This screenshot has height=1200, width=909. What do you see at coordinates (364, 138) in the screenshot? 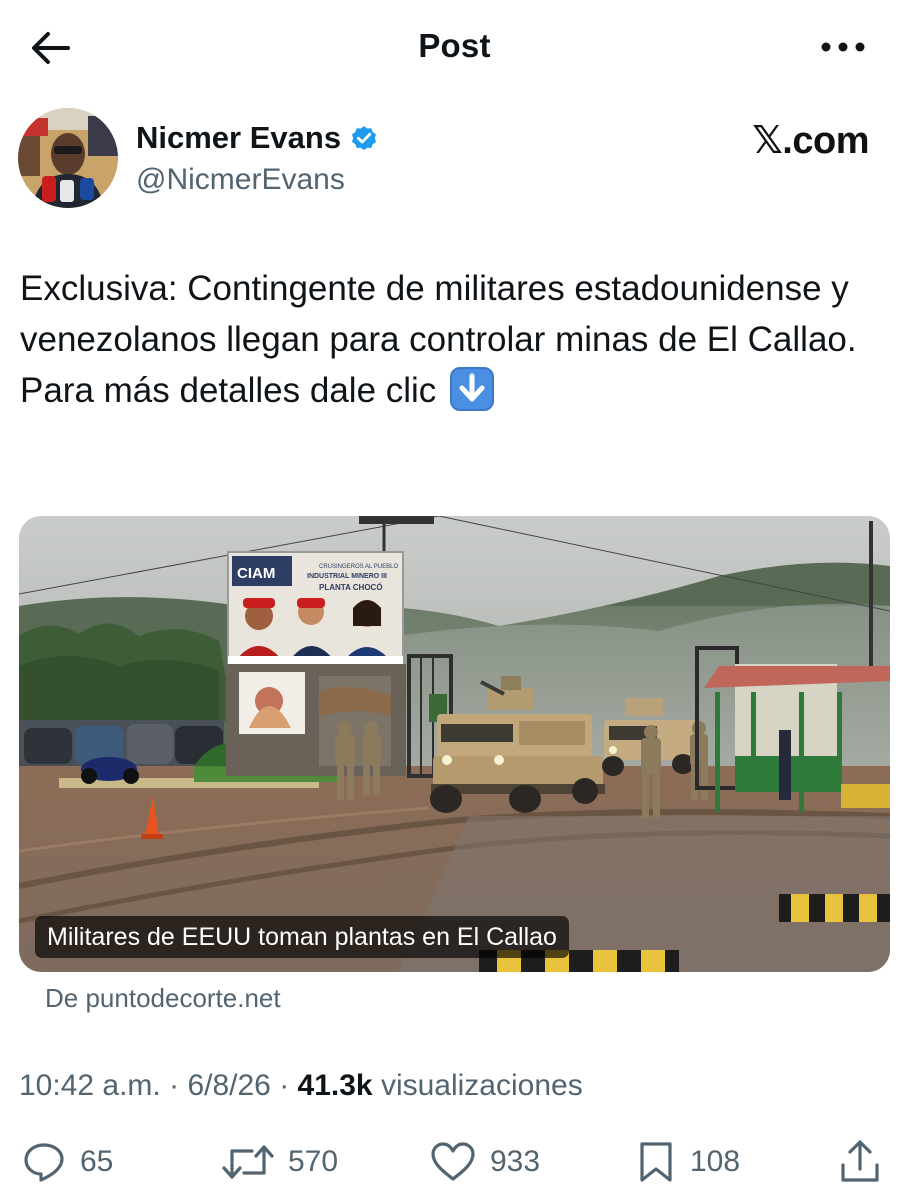
I see `verified-badge-icon` at bounding box center [364, 138].